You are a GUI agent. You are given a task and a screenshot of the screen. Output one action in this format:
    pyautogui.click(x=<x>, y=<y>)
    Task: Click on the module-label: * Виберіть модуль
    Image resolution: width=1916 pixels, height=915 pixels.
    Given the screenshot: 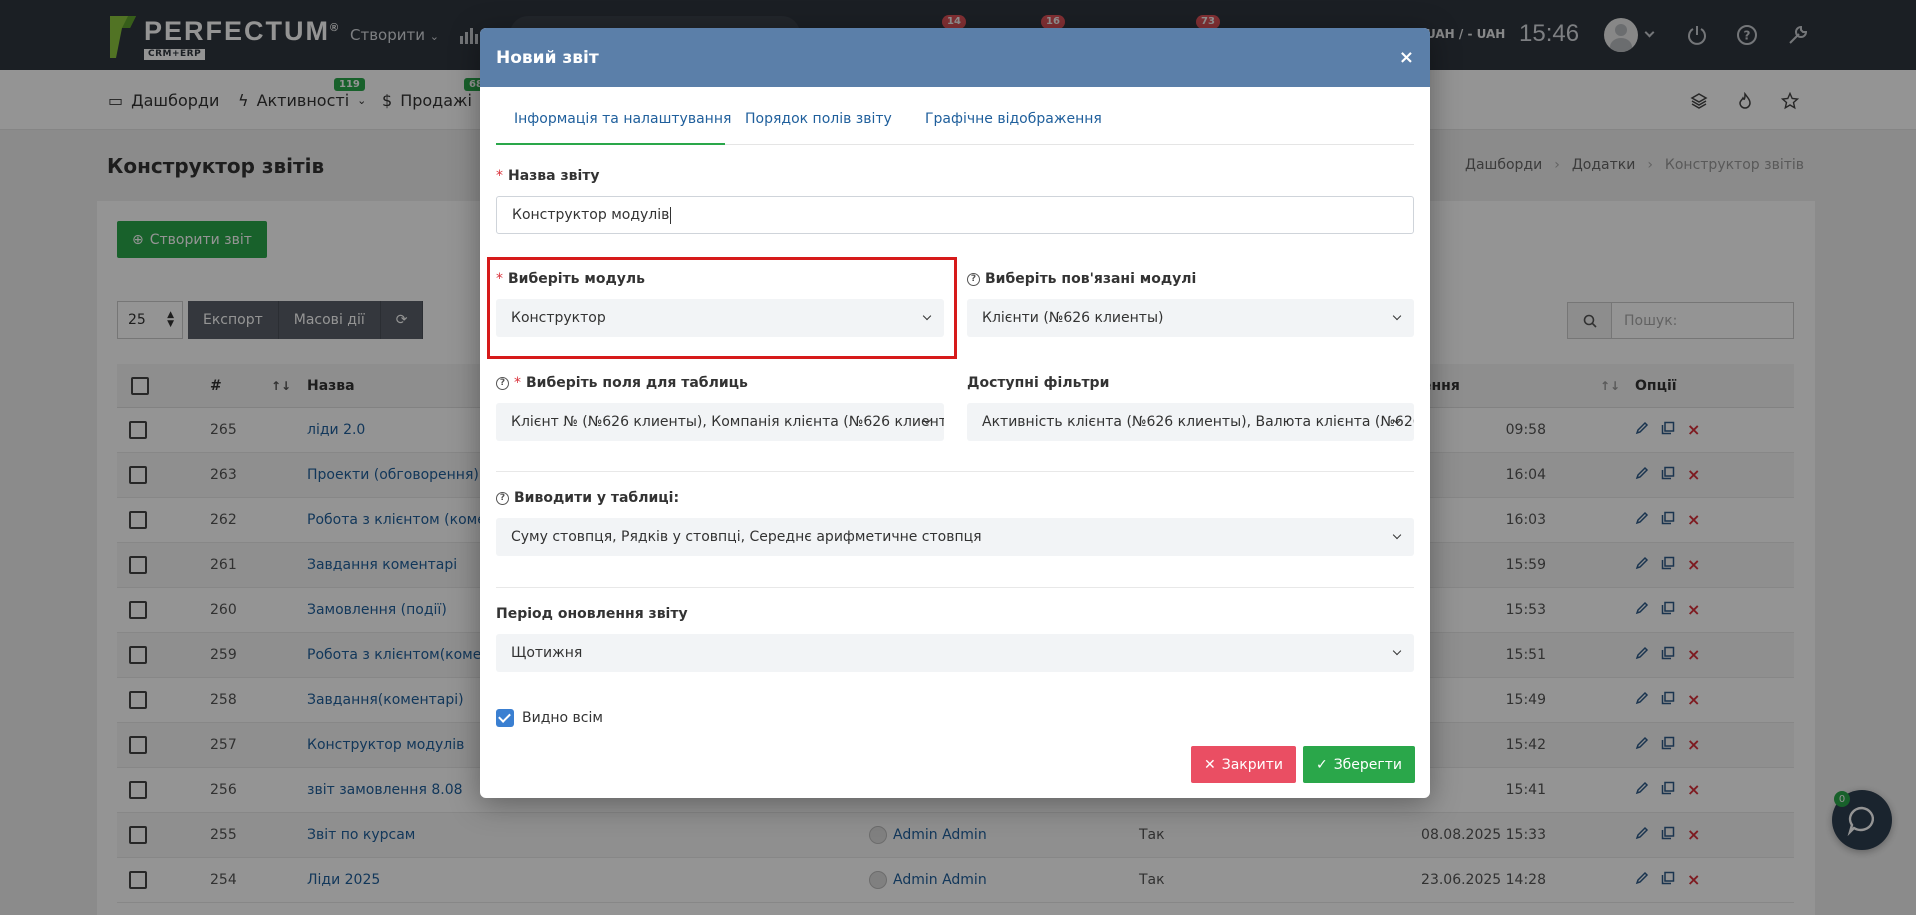 What is the action you would take?
    pyautogui.click(x=571, y=279)
    